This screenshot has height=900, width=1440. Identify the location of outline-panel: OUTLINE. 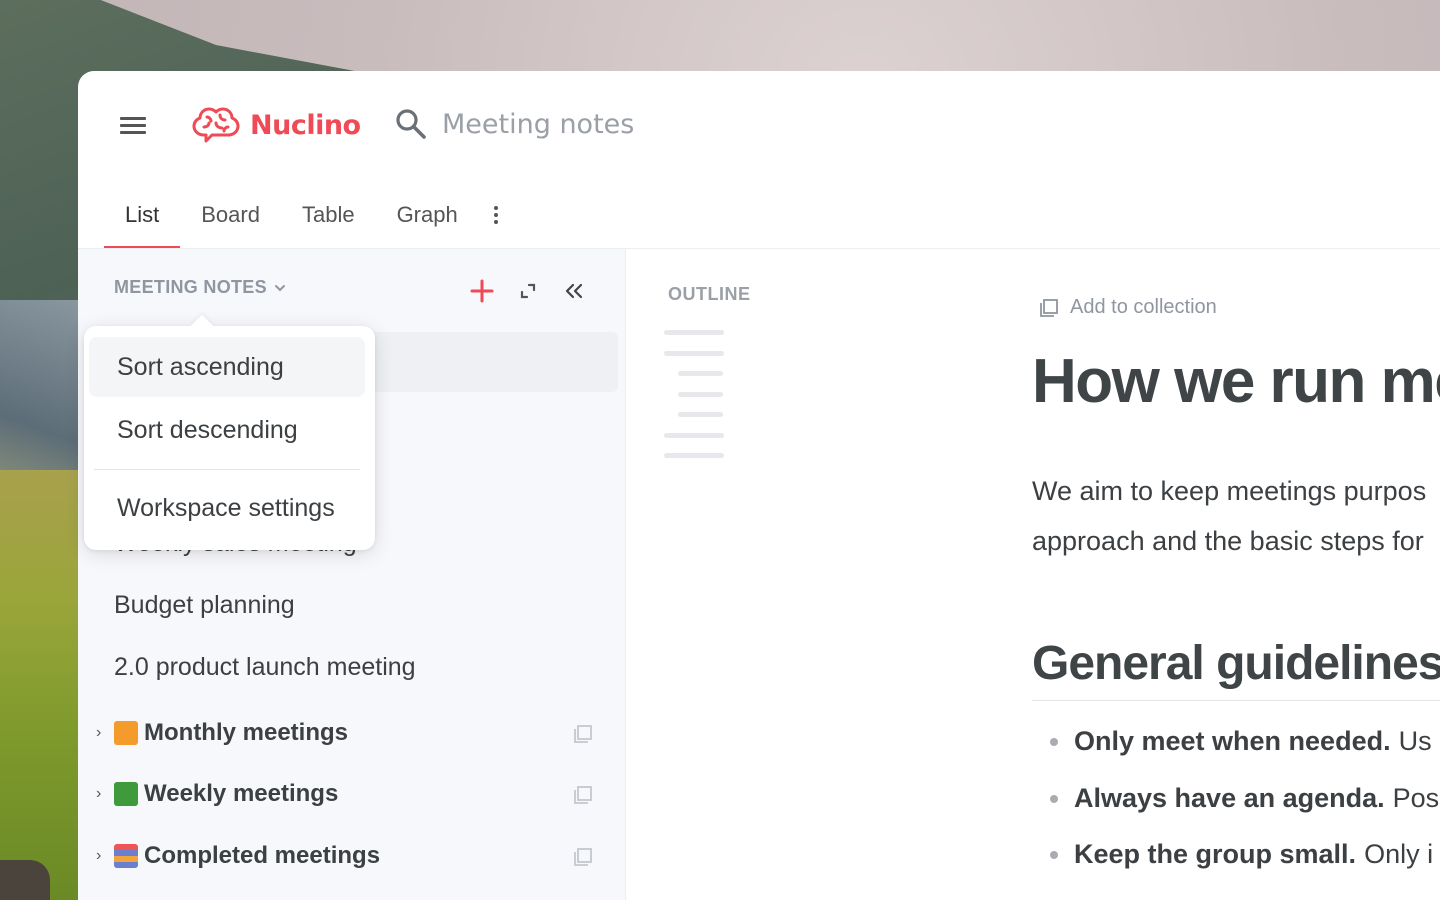
(707, 371).